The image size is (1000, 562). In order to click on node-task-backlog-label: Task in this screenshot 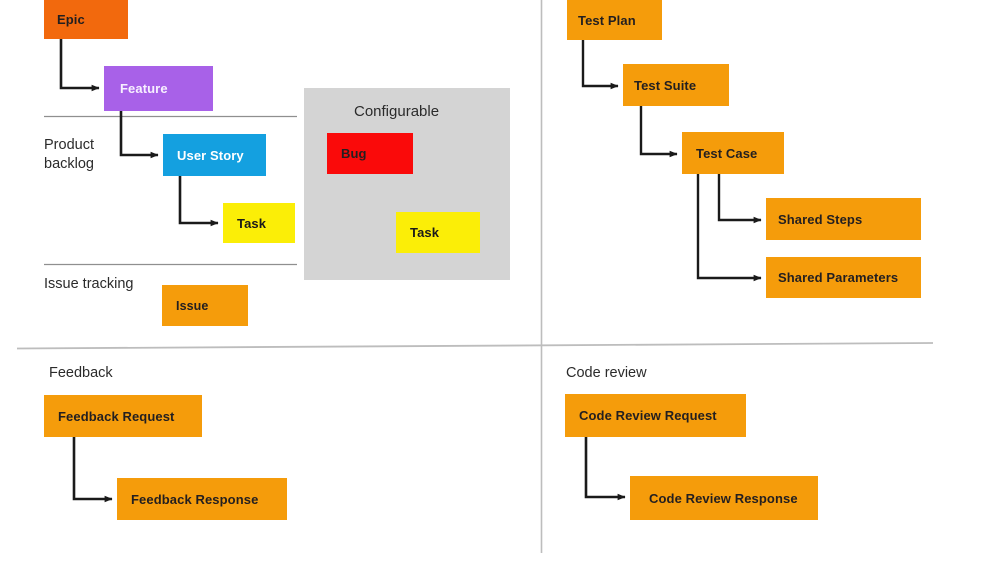, I will do `click(252, 223)`.